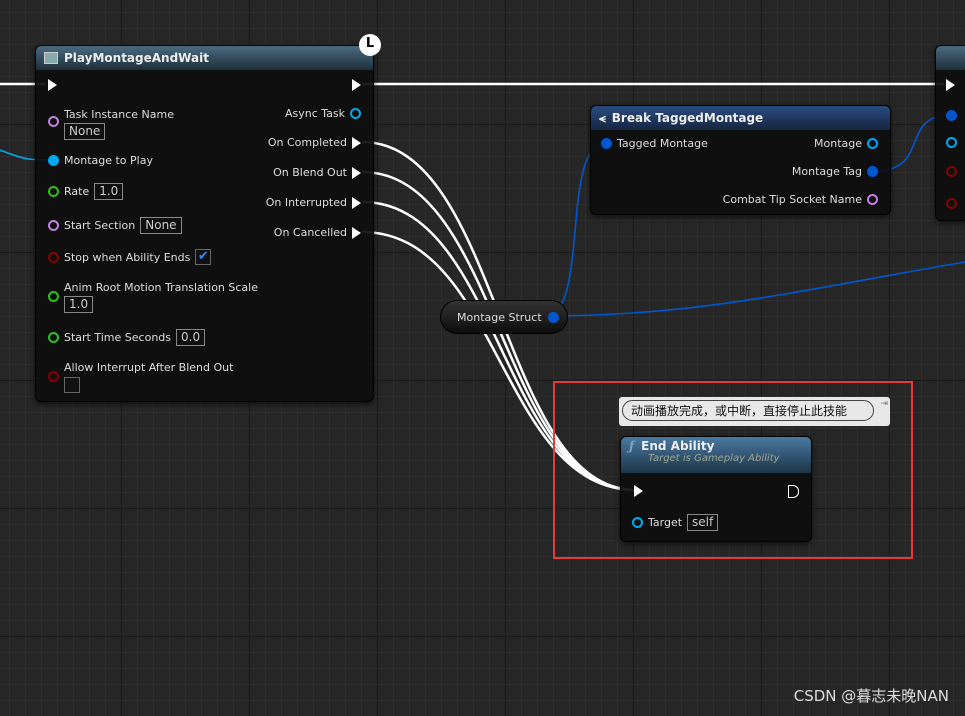  Describe the element at coordinates (800, 199) in the screenshot. I see `output-combat-tip-socket-name: Combat Tip Socket Name` at that location.